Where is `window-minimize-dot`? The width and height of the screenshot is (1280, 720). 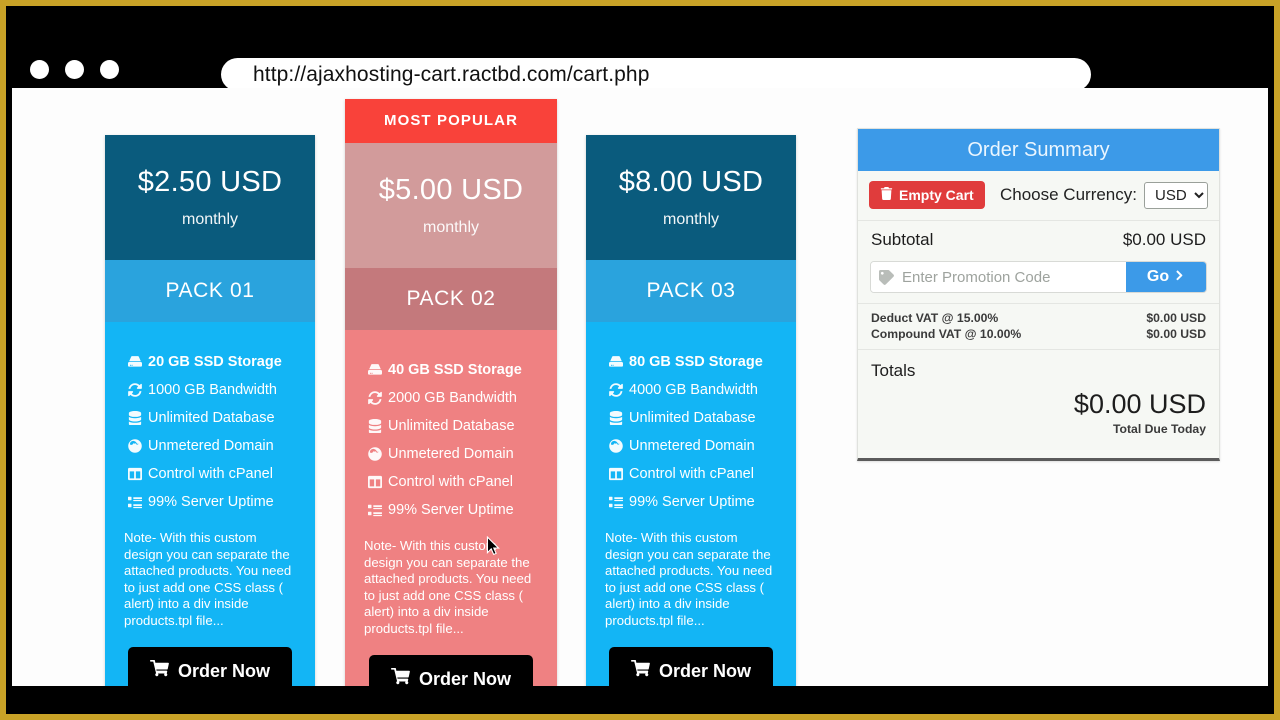 window-minimize-dot is located at coordinates (74, 69).